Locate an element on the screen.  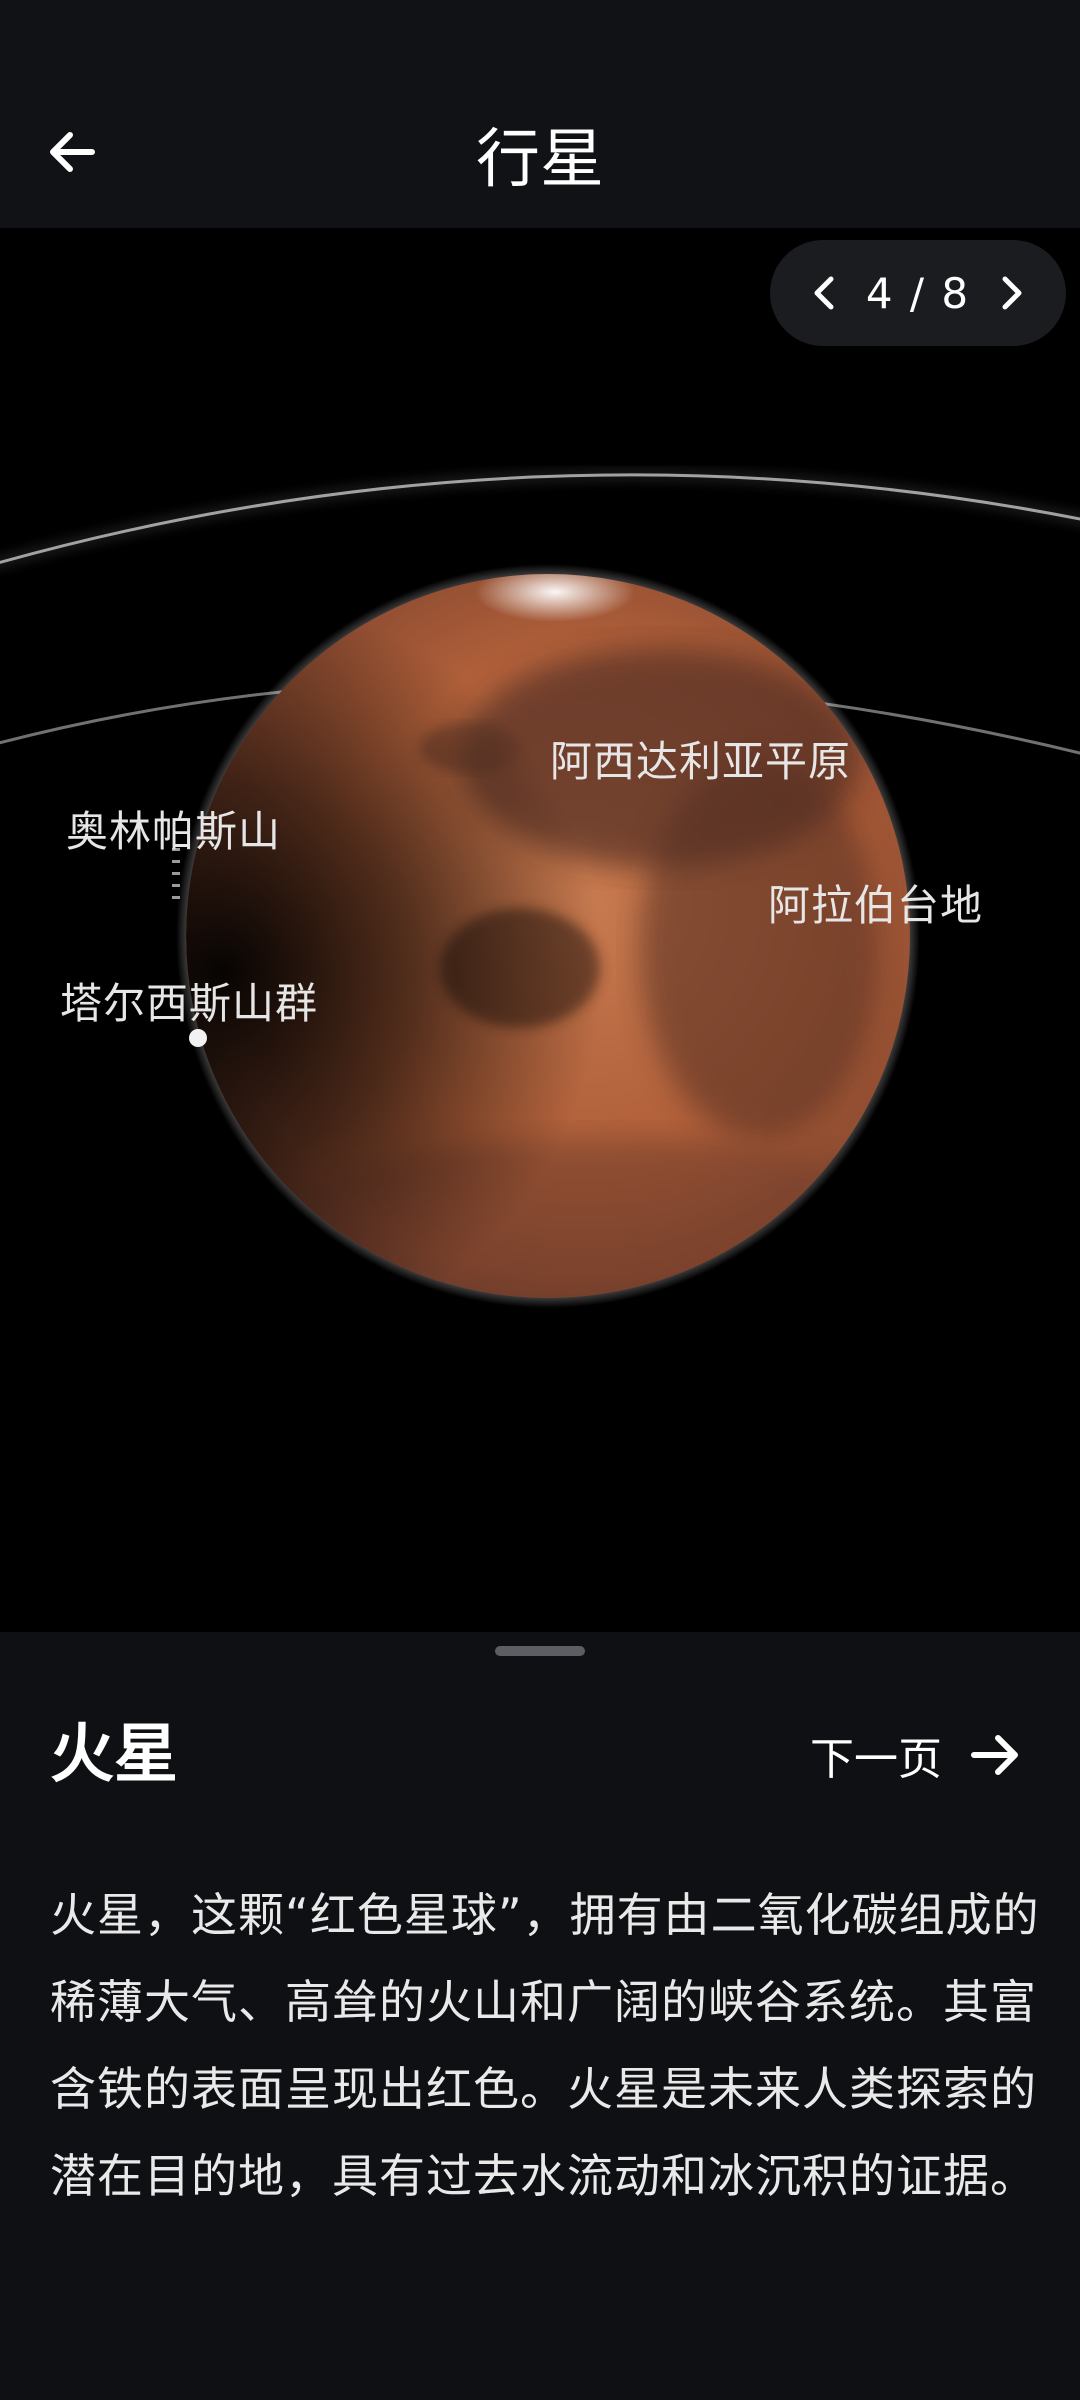
next-page-button: 下一页 is located at coordinates (916, 1755).